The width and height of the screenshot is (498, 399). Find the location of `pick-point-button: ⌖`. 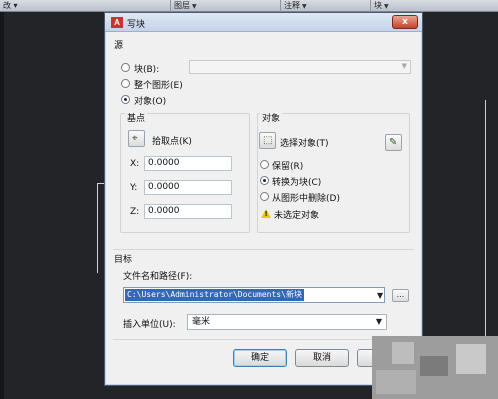

pick-point-button: ⌖ is located at coordinates (136, 138).